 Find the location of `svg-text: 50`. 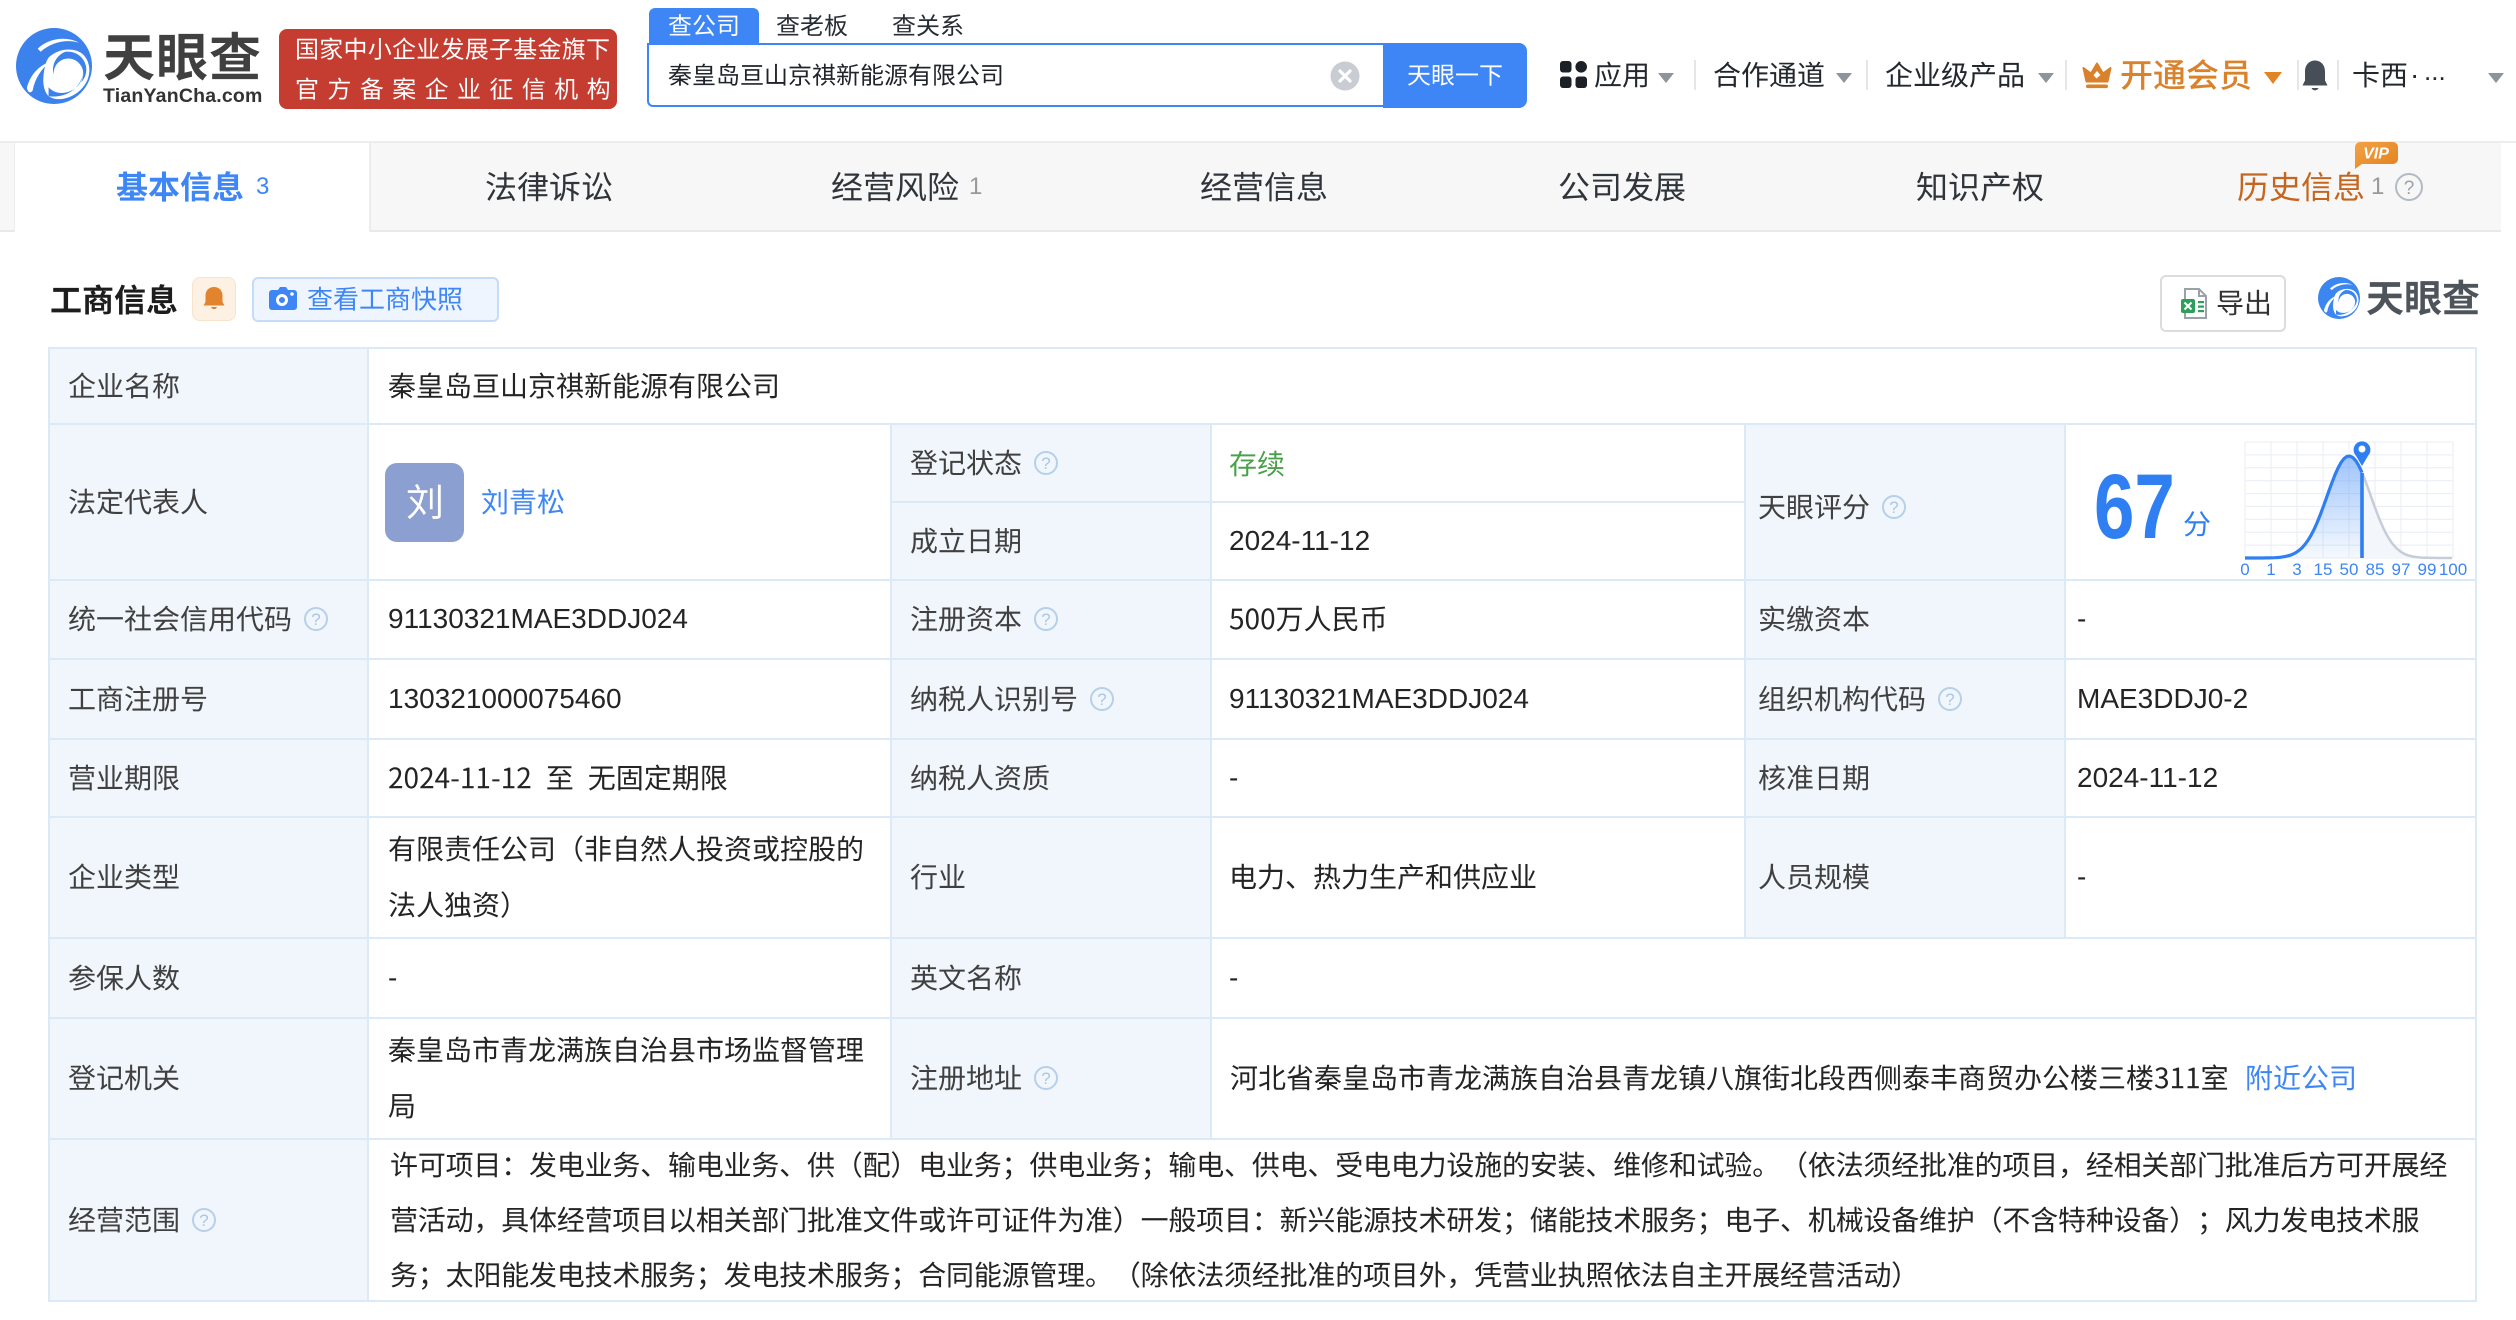

svg-text: 50 is located at coordinates (2349, 569).